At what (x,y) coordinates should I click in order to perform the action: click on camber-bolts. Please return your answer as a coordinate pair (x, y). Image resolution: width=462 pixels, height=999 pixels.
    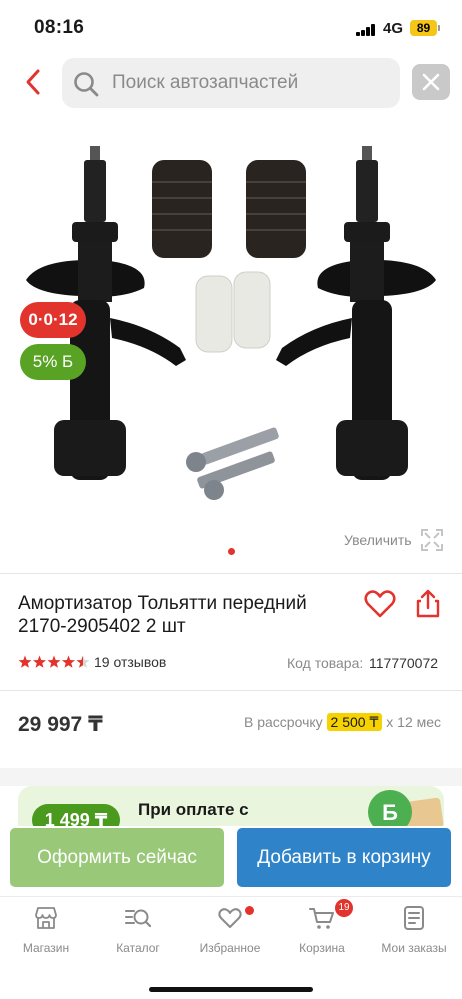
    Looking at the image, I should click on (232, 463).